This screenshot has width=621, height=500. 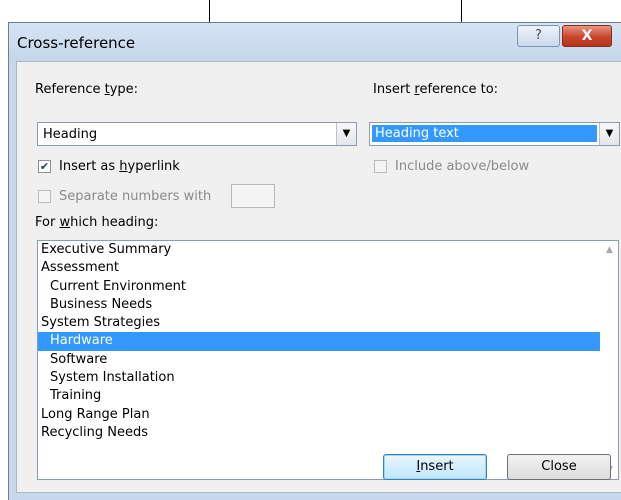 I want to click on list-item: Software, so click(x=328, y=360).